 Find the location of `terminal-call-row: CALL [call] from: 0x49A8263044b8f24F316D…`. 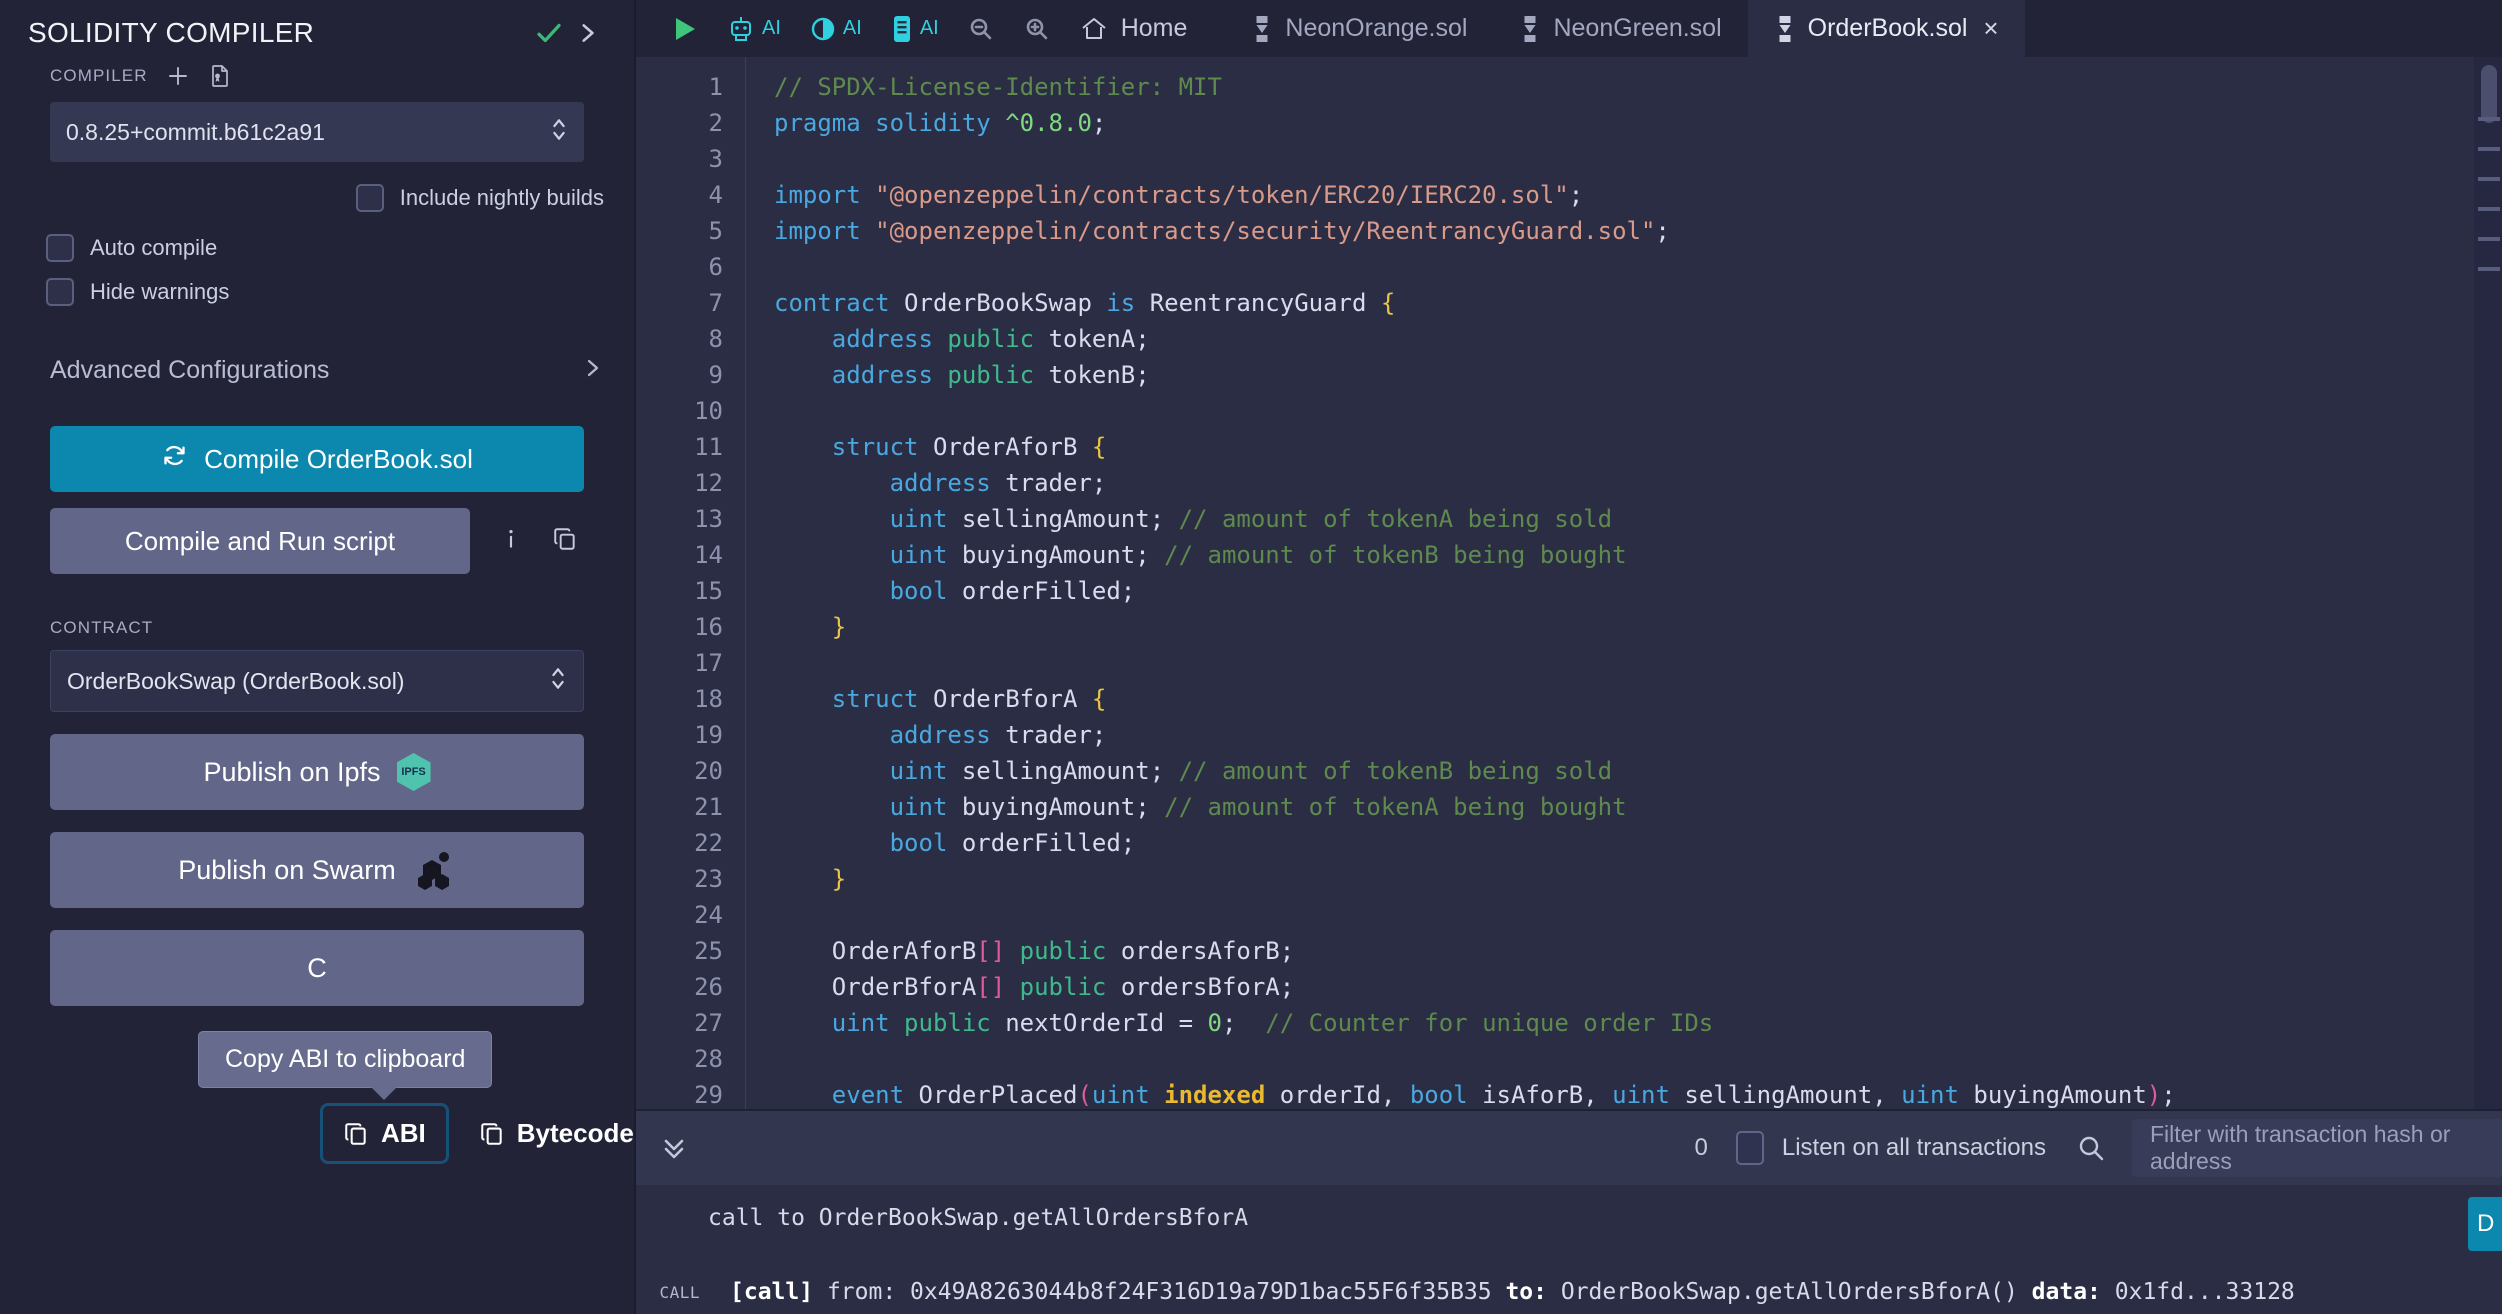

terminal-call-row: CALL [call] from: 0x49A8263044b8f24F316D… is located at coordinates (1569, 1292).